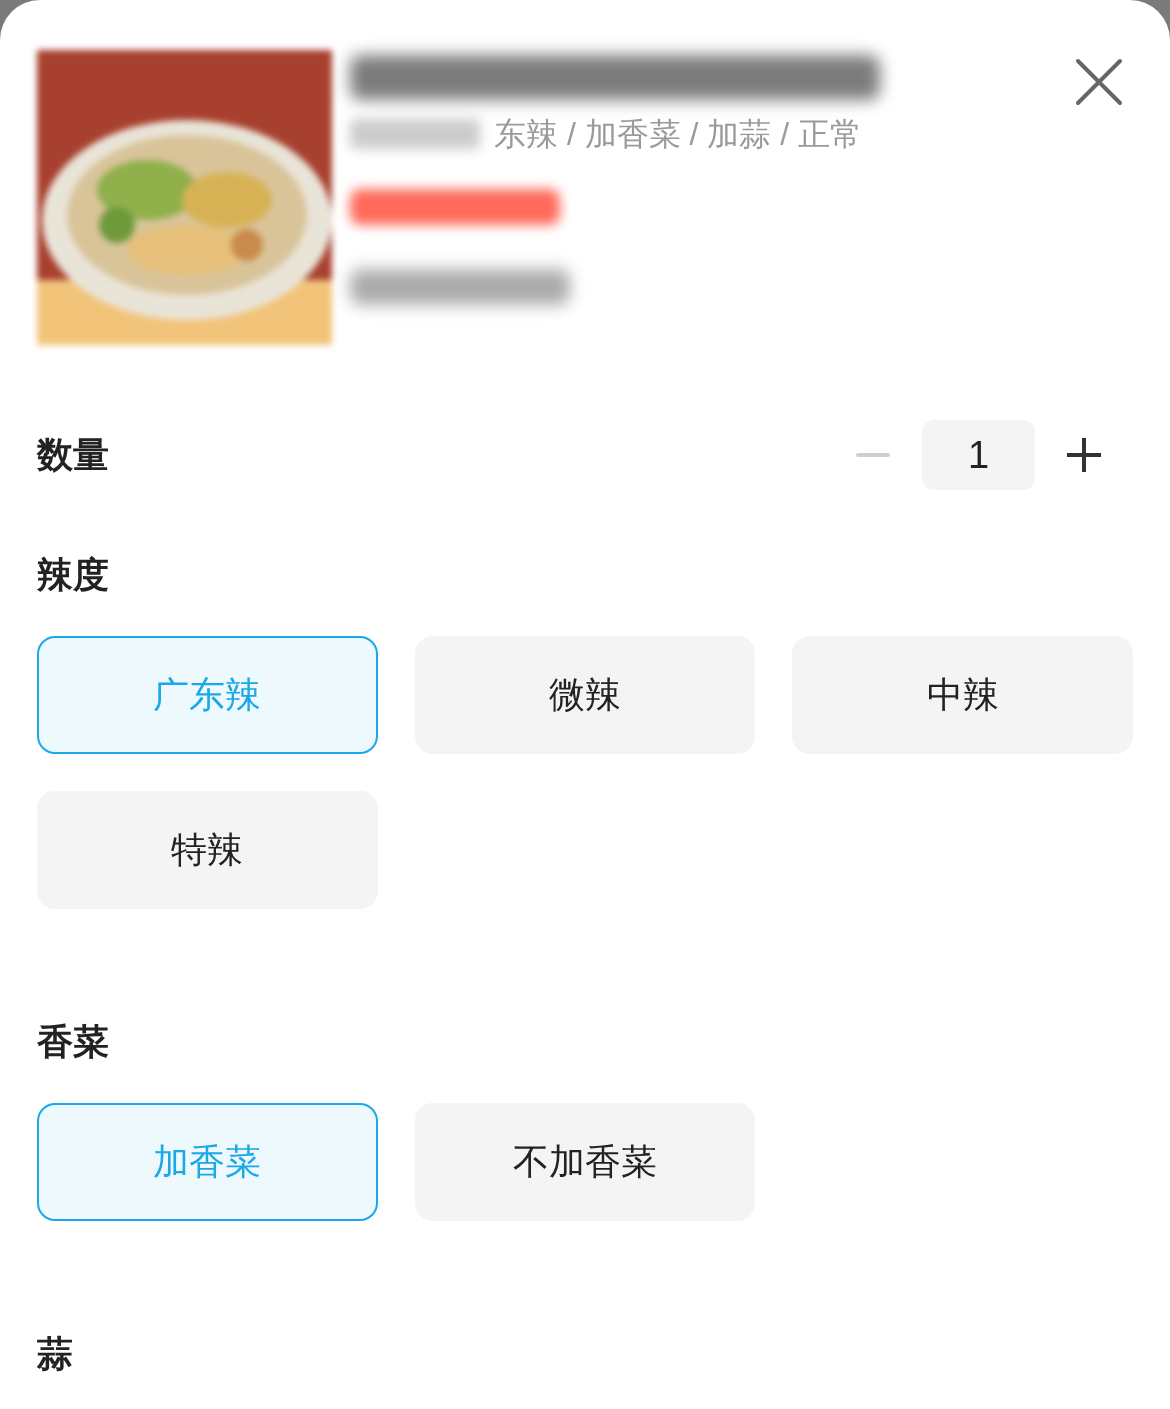  Describe the element at coordinates (585, 1162) in the screenshot. I see `option-button: 不加香菜` at that location.